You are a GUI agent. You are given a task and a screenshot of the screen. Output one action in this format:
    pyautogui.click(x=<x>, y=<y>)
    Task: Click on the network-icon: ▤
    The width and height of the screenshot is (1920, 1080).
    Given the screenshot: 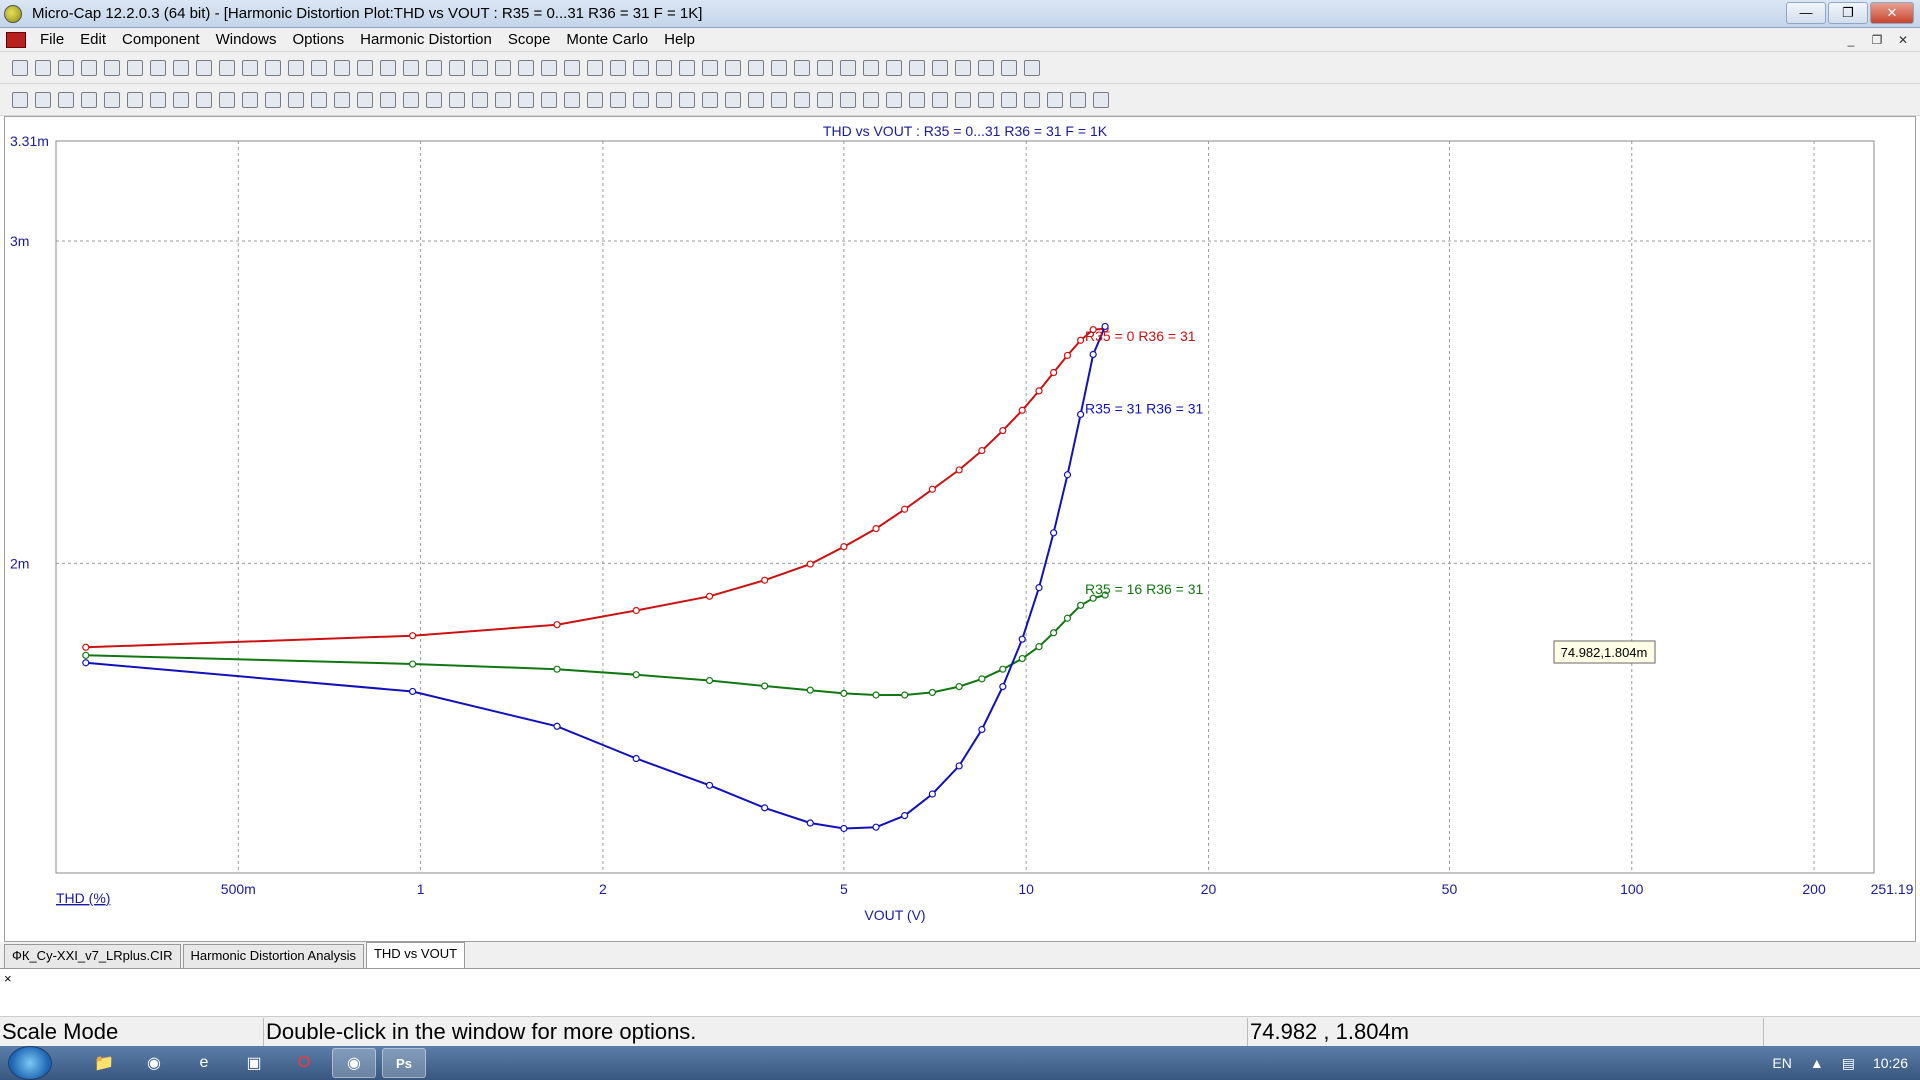 What is the action you would take?
    pyautogui.click(x=1848, y=1063)
    